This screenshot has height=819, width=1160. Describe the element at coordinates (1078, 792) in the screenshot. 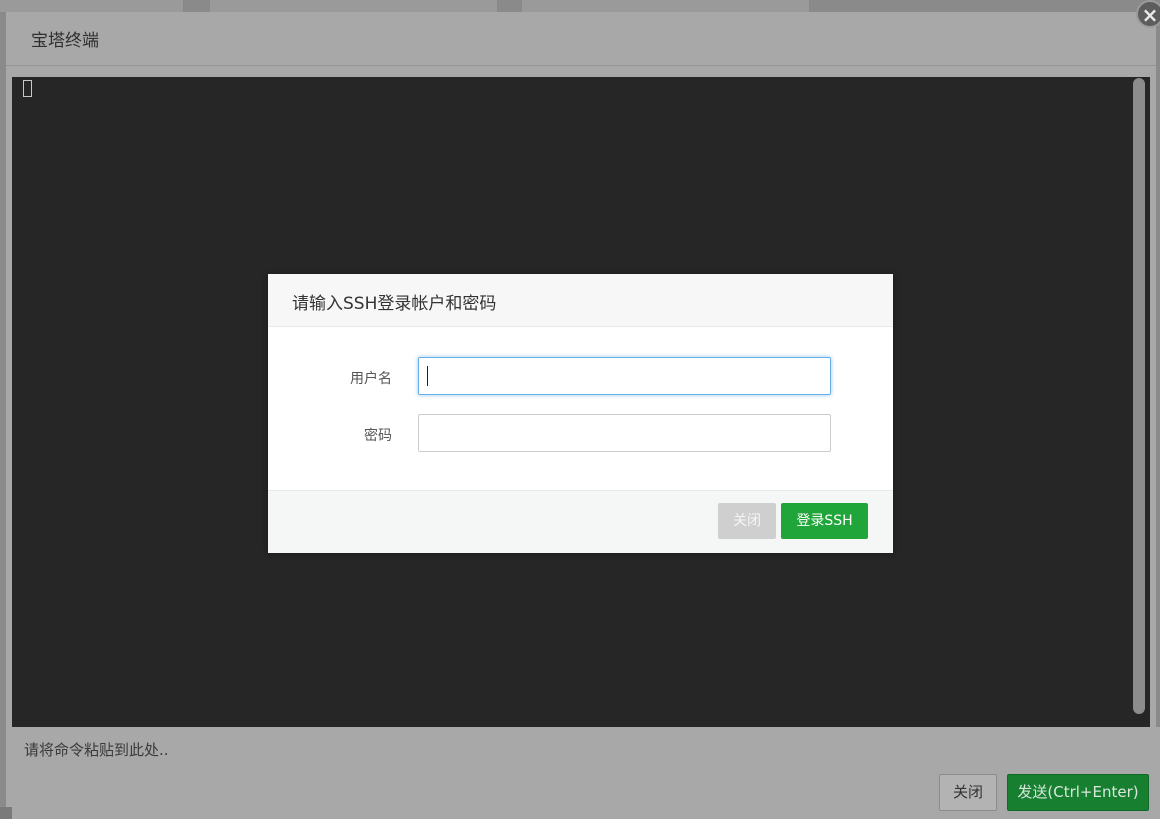

I see `send-command-button: 发送(Ctrl+Enter)` at that location.